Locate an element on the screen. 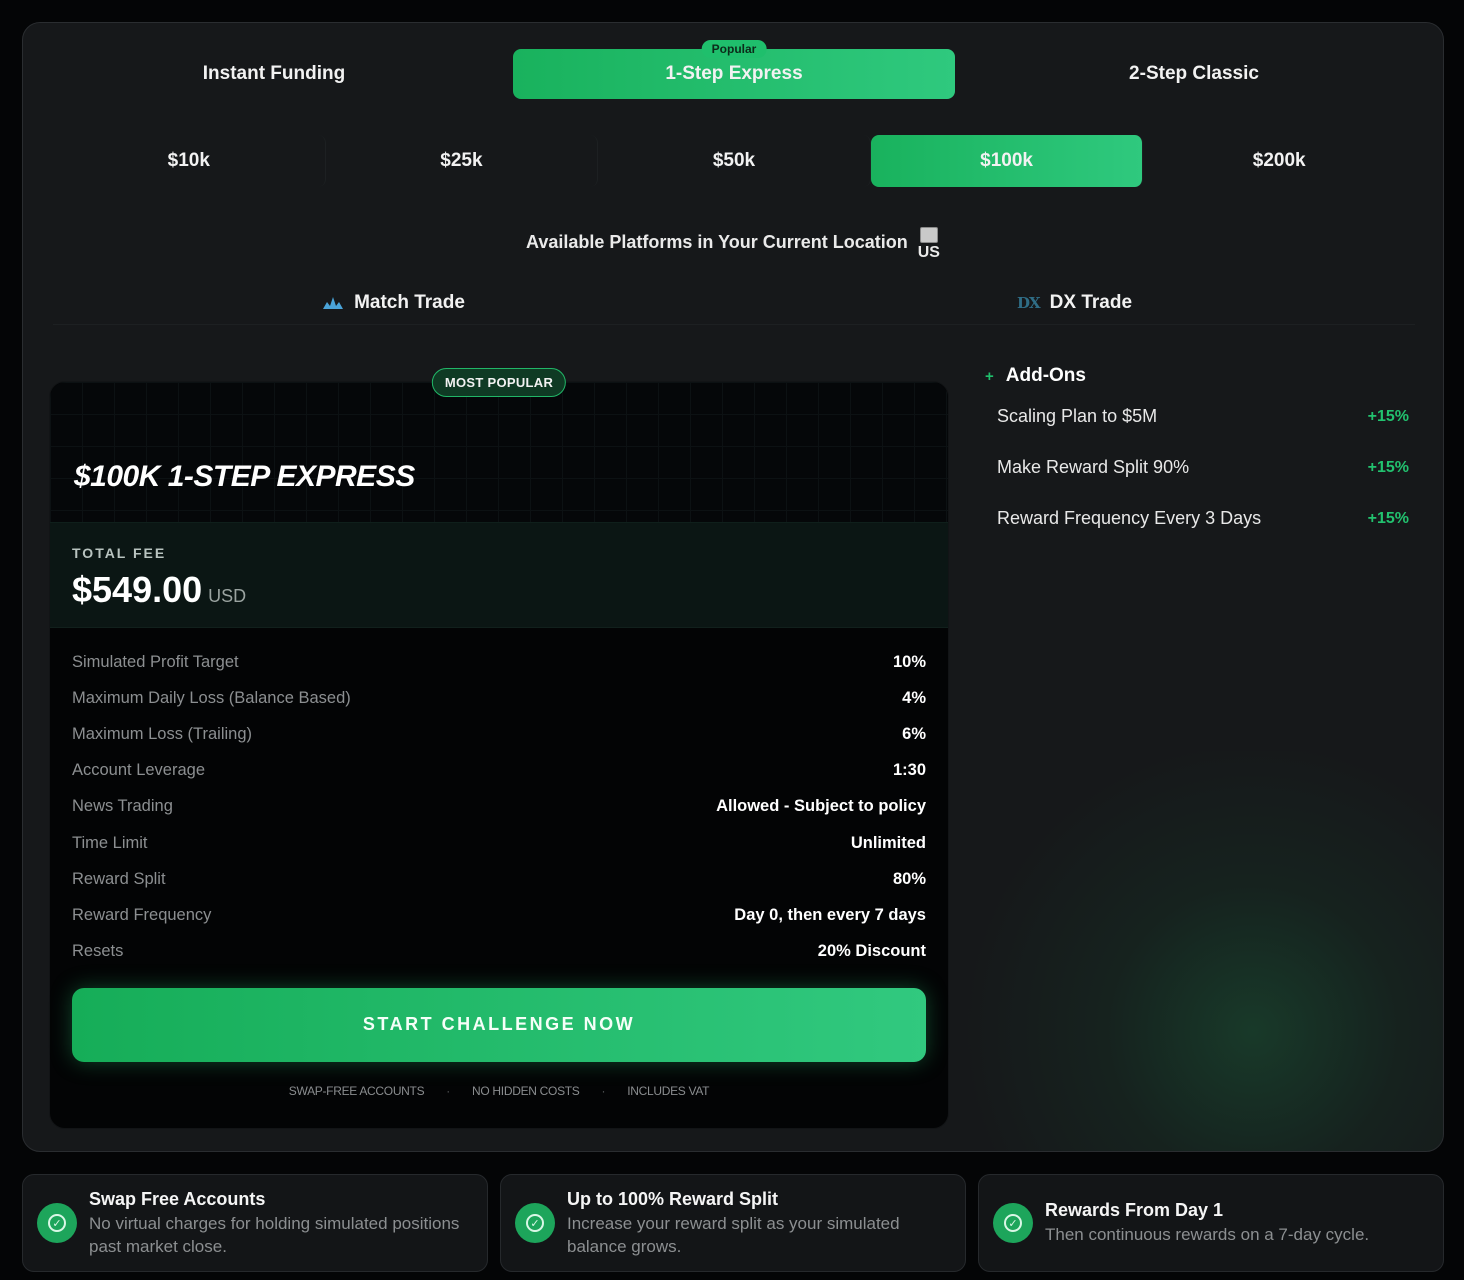 Image resolution: width=1464 pixels, height=1280 pixels. platform-tabs: Match Trade DX DX Trade is located at coordinates (734, 303).